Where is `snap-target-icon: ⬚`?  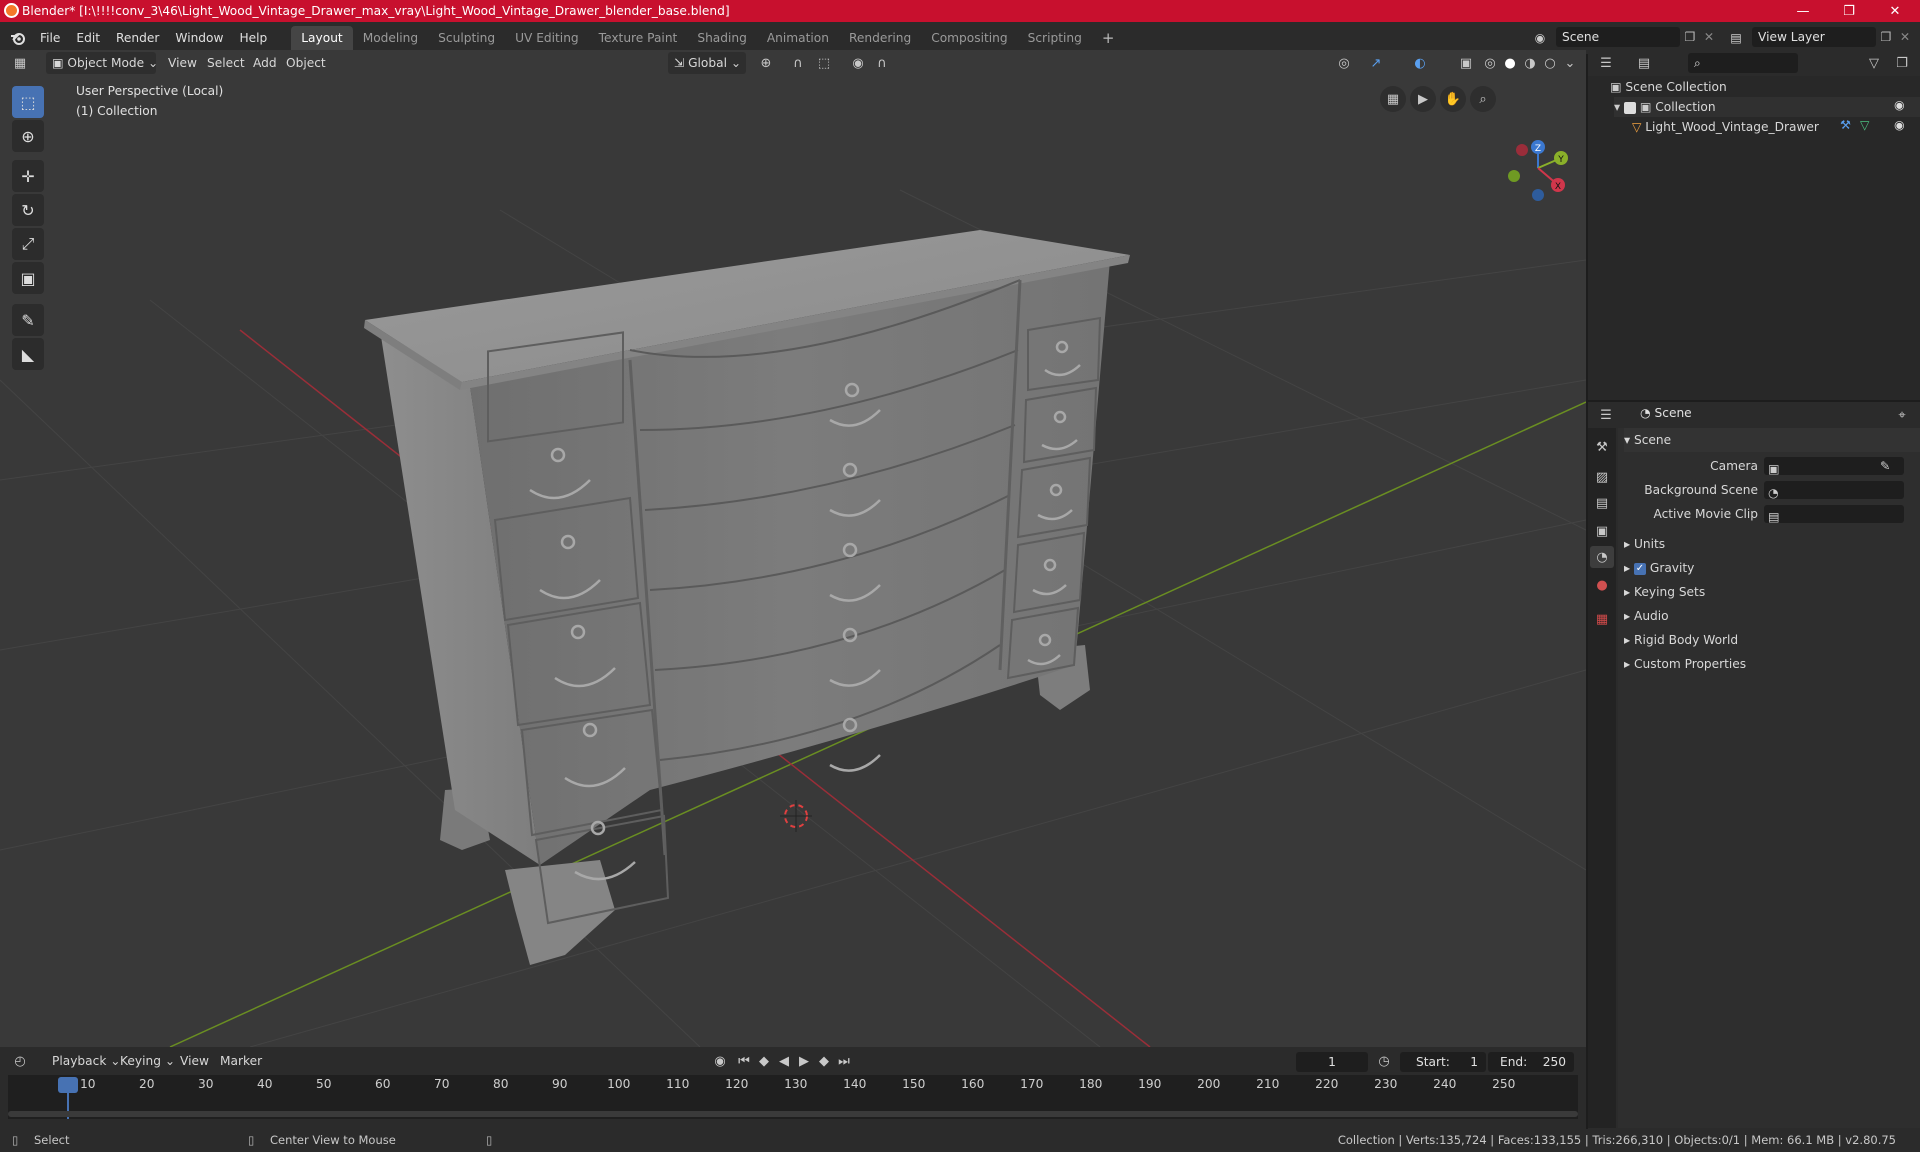
snap-target-icon: ⬚ is located at coordinates (824, 63).